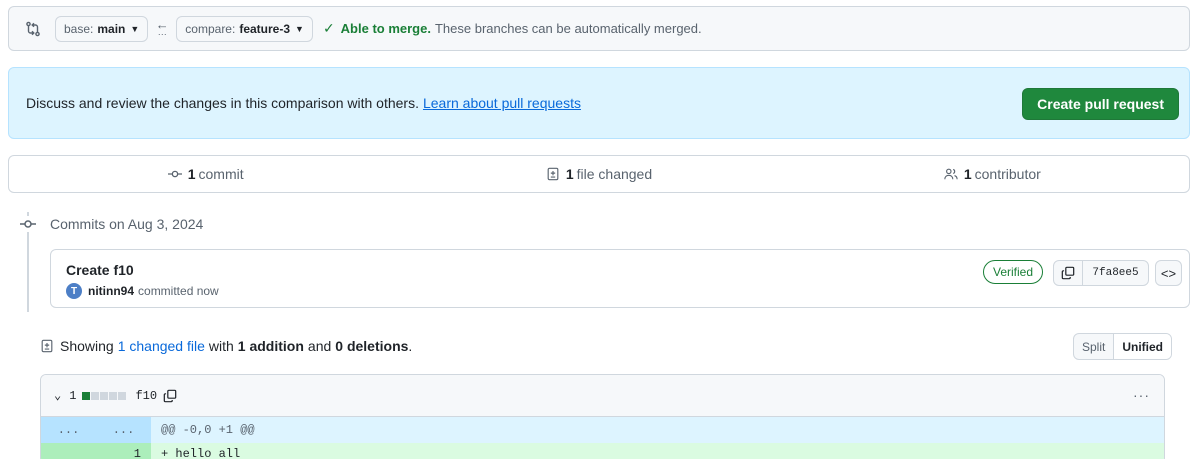 This screenshot has height=459, width=1190. Describe the element at coordinates (1100, 104) in the screenshot. I see `create-pull-request-button: Create pull request` at that location.